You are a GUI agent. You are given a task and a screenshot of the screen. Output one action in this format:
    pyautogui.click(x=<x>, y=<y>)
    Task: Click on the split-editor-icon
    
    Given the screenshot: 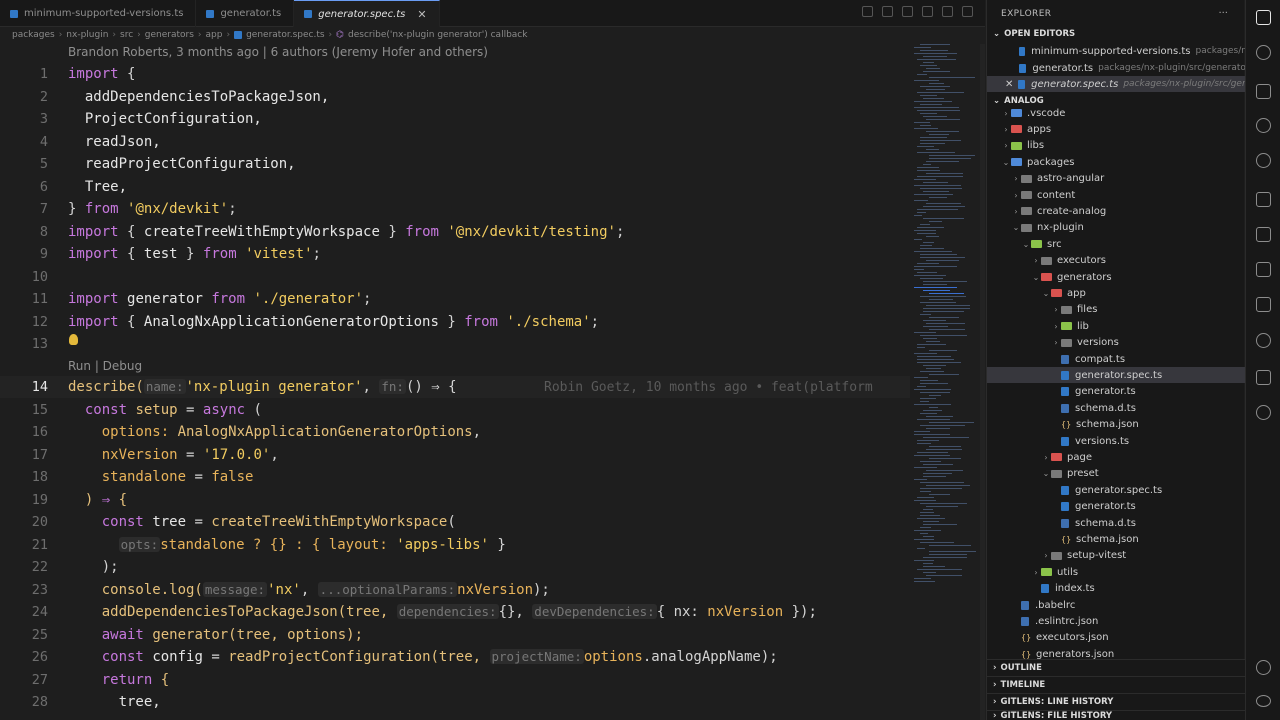 What is the action you would take?
    pyautogui.click(x=947, y=11)
    